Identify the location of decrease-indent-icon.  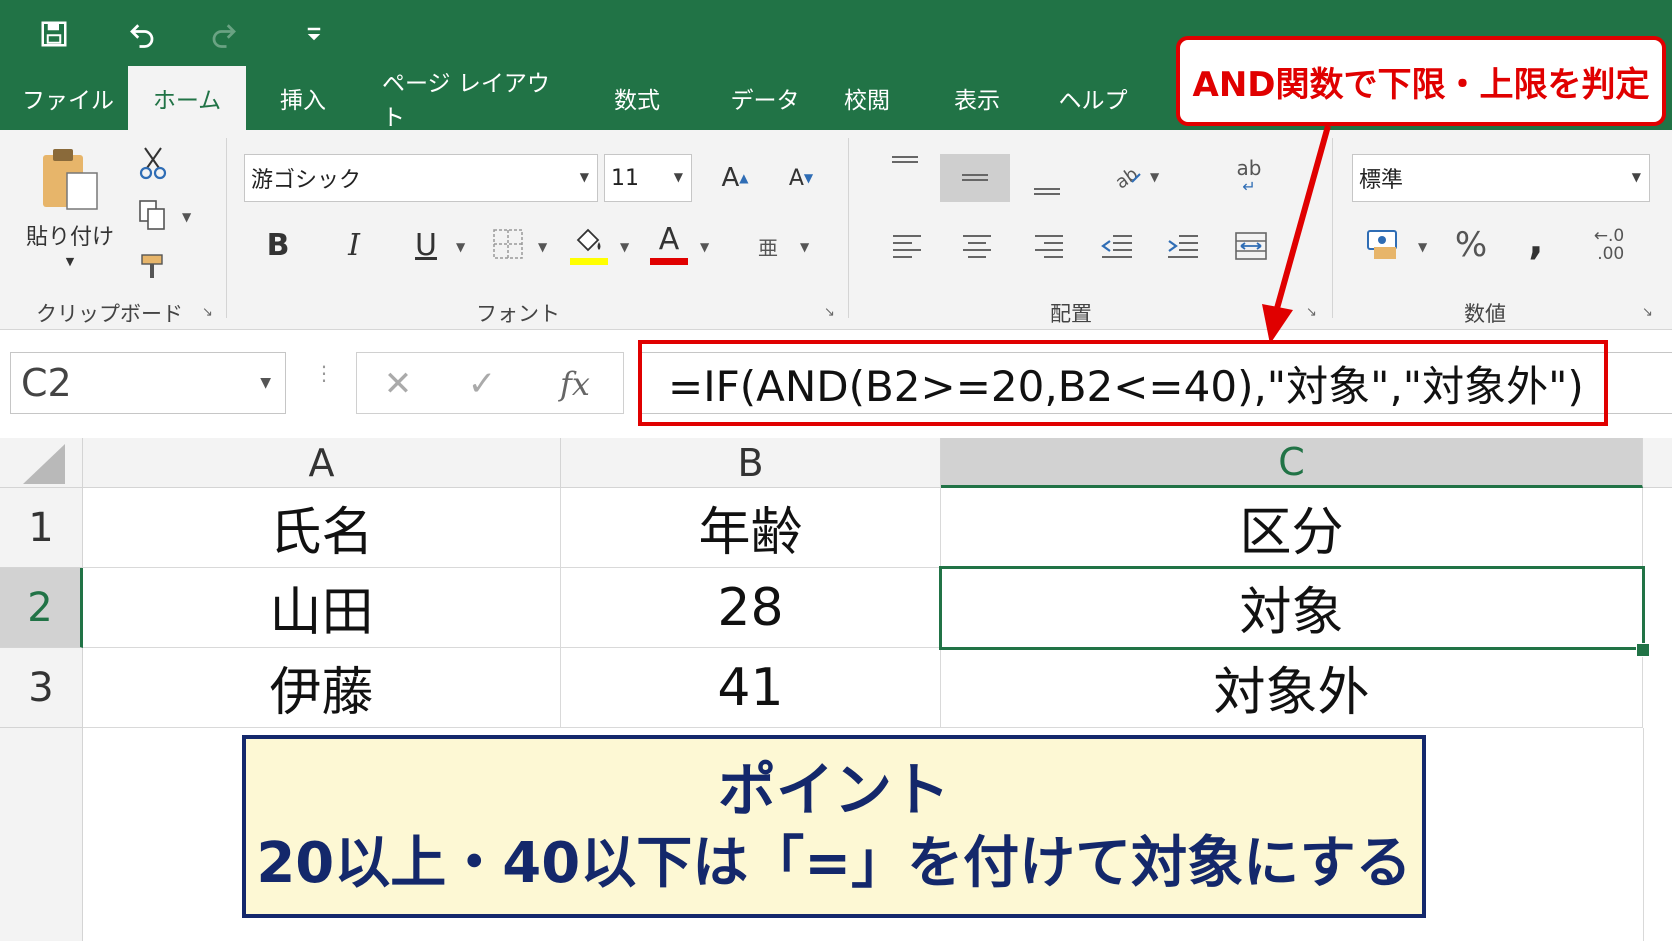
(1117, 246).